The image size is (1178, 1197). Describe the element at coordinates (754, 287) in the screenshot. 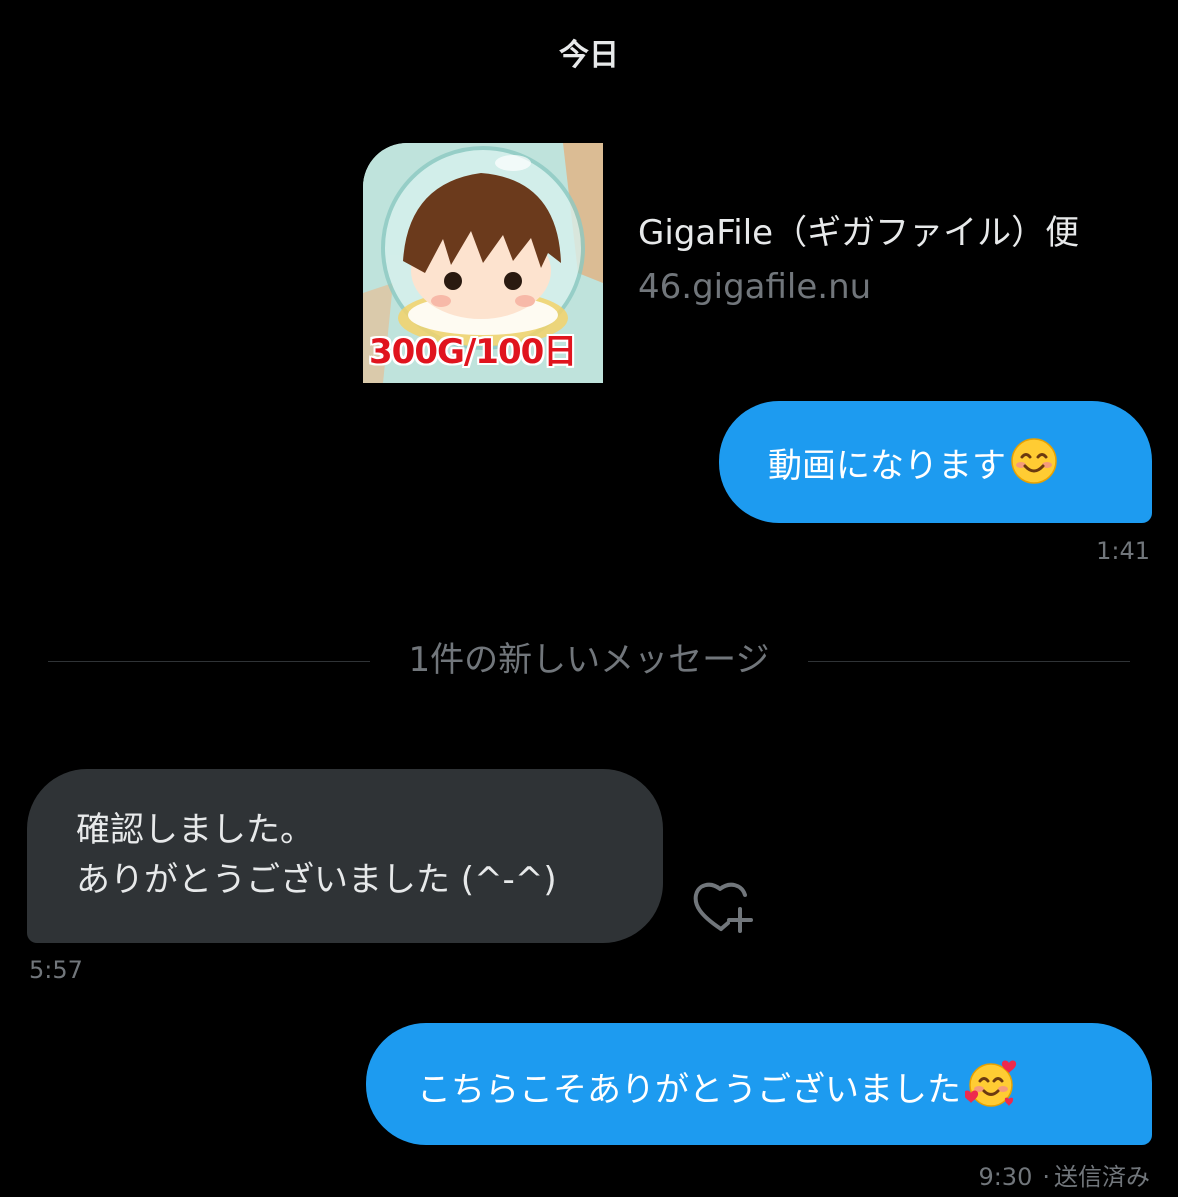

I see `link-domain: 46.gigafile.nu` at that location.